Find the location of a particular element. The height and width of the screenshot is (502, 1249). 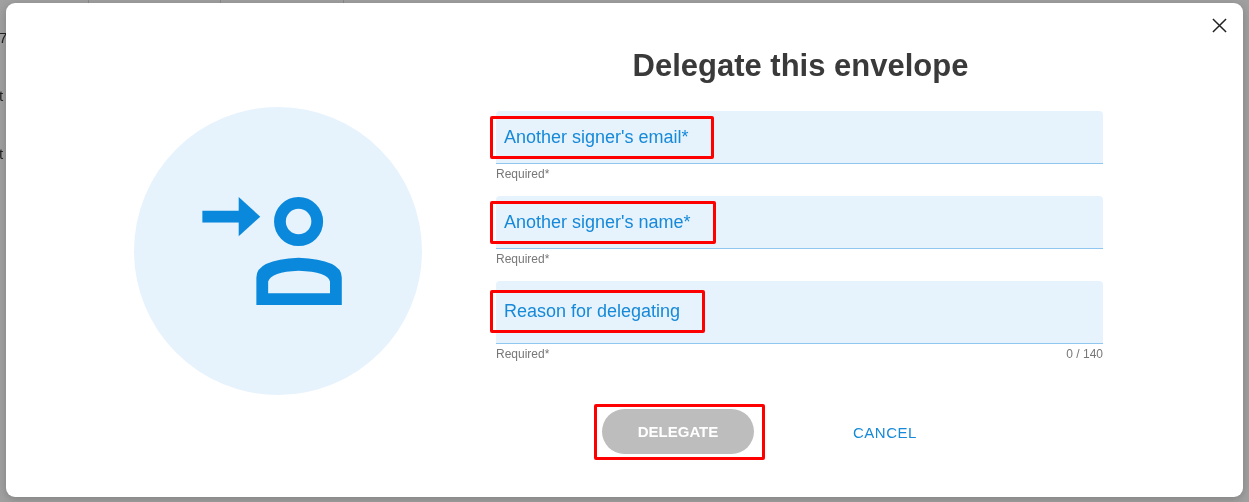

field-label: Another signer's name* is located at coordinates (603, 222).